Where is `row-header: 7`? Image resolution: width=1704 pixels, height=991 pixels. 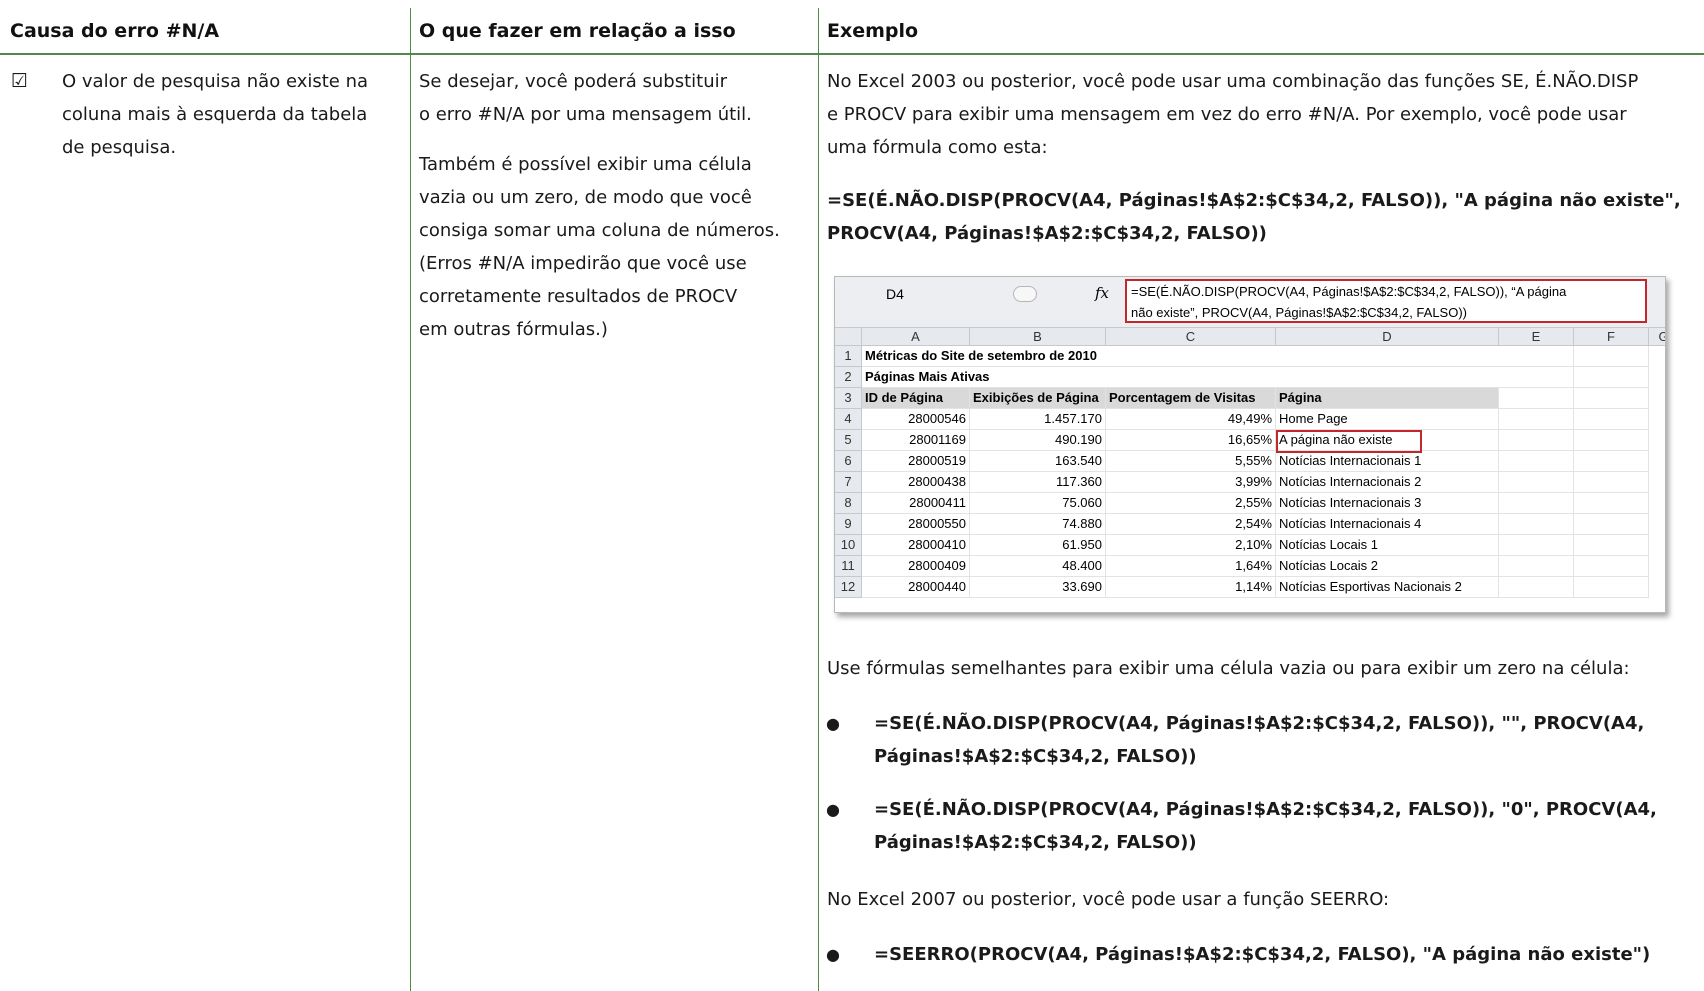 row-header: 7 is located at coordinates (848, 482).